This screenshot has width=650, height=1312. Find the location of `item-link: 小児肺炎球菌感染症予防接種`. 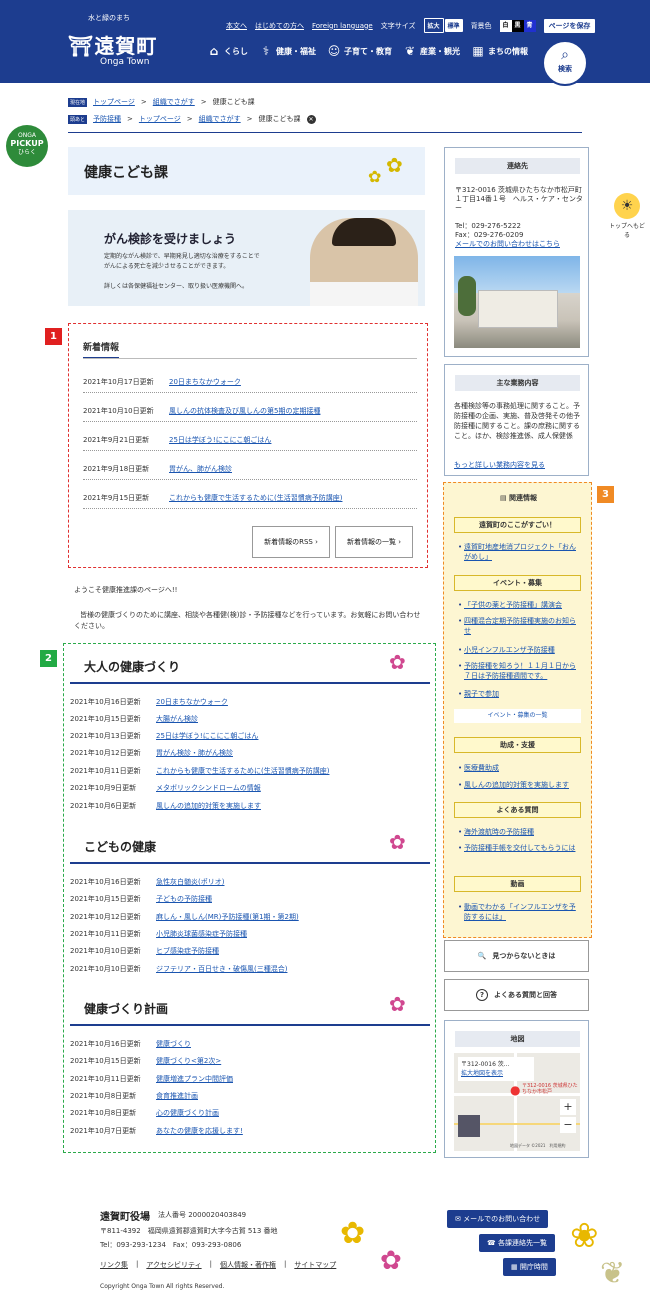

item-link: 小児肺炎球菌感染症予防接種 is located at coordinates (201, 934).